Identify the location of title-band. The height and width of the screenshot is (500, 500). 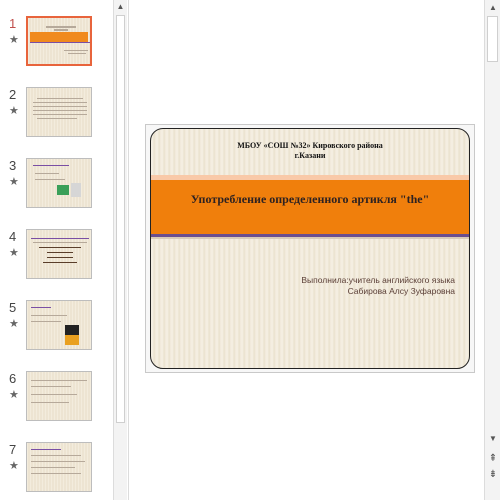
(310, 207).